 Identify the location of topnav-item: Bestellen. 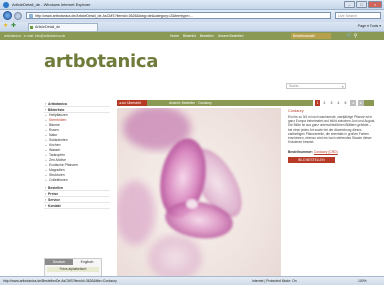
(207, 36).